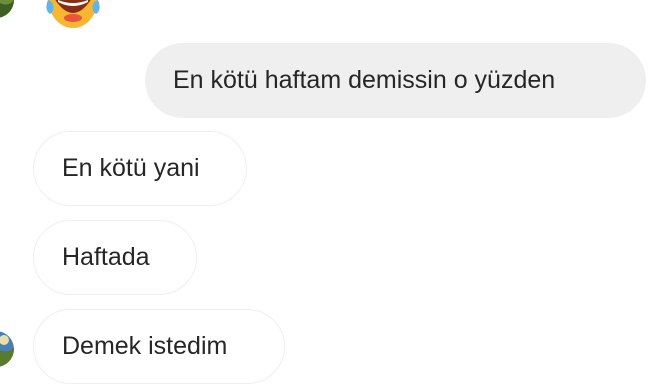  I want to click on received-message-bubble: Demek istedim, so click(159, 346).